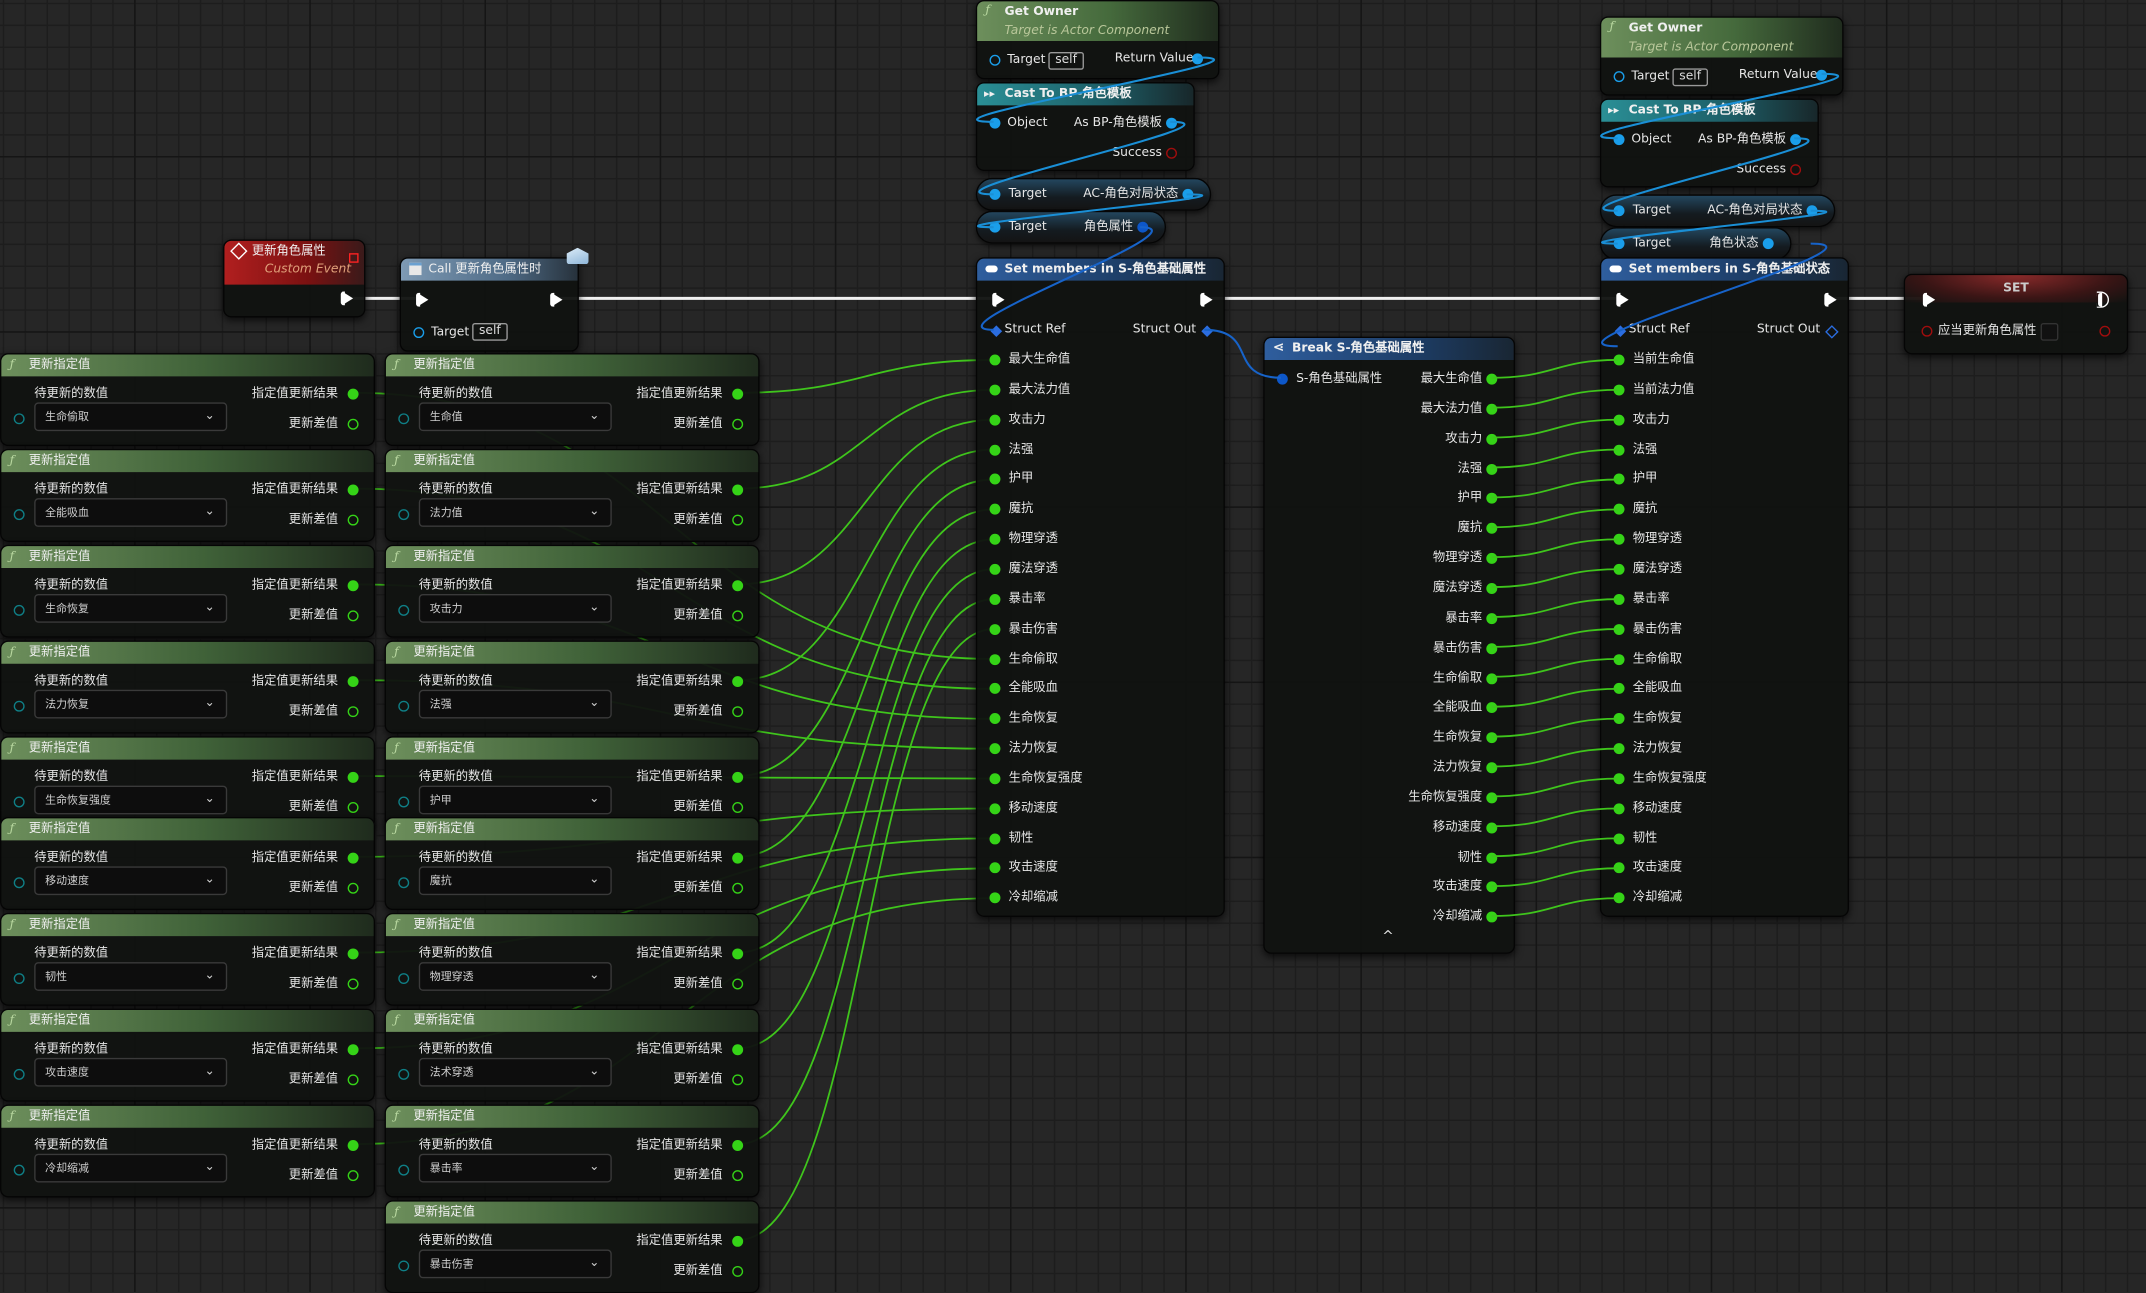  What do you see at coordinates (572, 959) in the screenshot?
I see `update-value-node: ƒ 更新指定值 待更新的数值 物理穿透 ⌄ 指定值更新结果 更新差值` at bounding box center [572, 959].